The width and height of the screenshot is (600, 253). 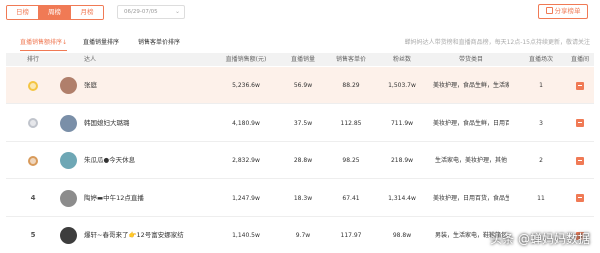 What do you see at coordinates (246, 235) in the screenshot?
I see `sales-value: 1,140.5w` at bounding box center [246, 235].